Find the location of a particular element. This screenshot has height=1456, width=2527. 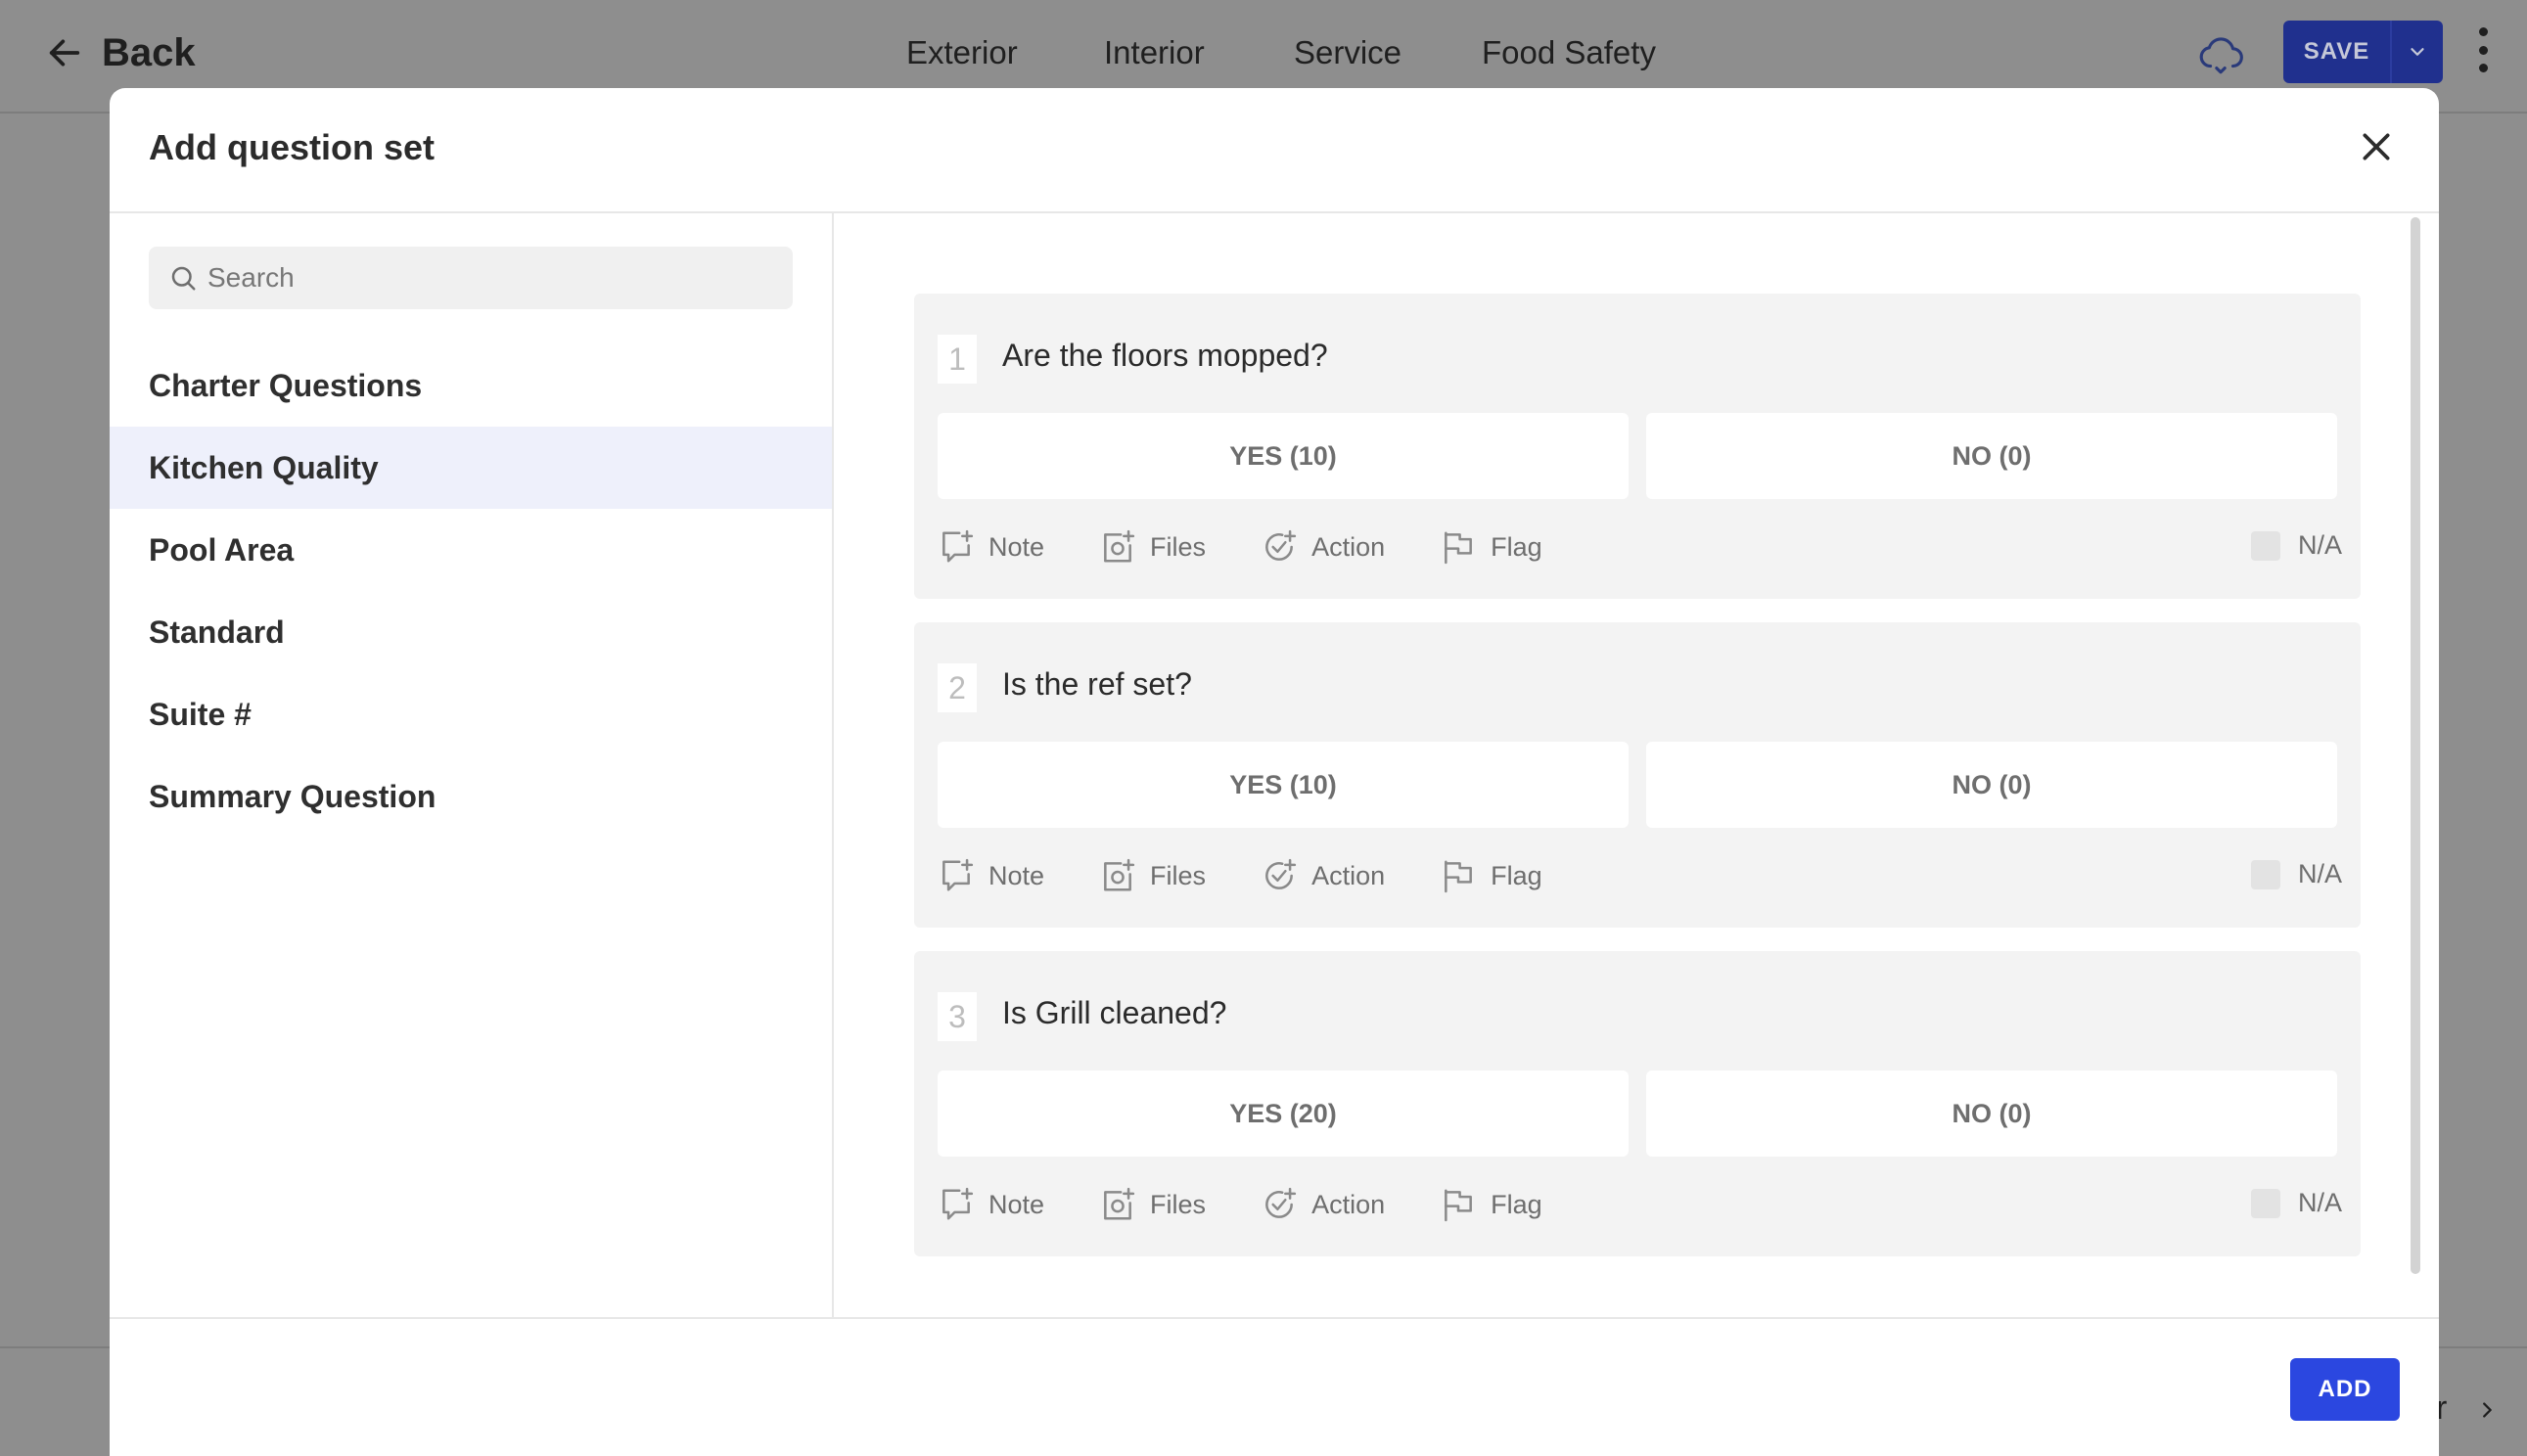

set-item-suite: Suite # is located at coordinates (471, 714).